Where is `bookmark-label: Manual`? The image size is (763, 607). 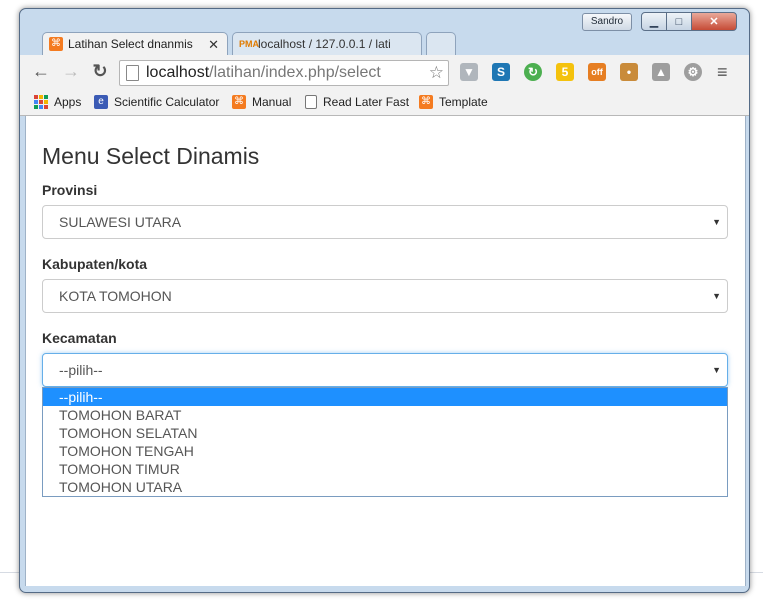
bookmark-label: Manual is located at coordinates (272, 102).